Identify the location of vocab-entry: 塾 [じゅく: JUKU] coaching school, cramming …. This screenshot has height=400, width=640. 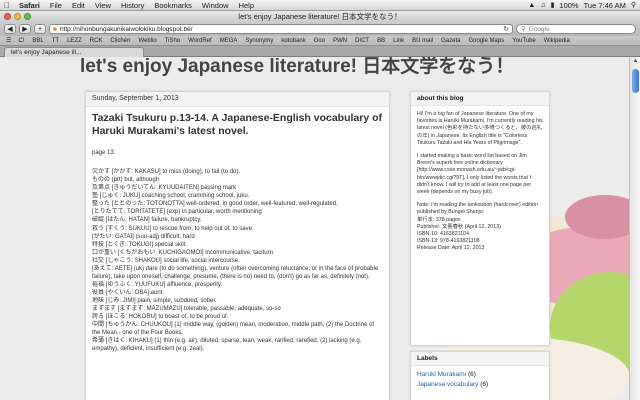
(171, 196).